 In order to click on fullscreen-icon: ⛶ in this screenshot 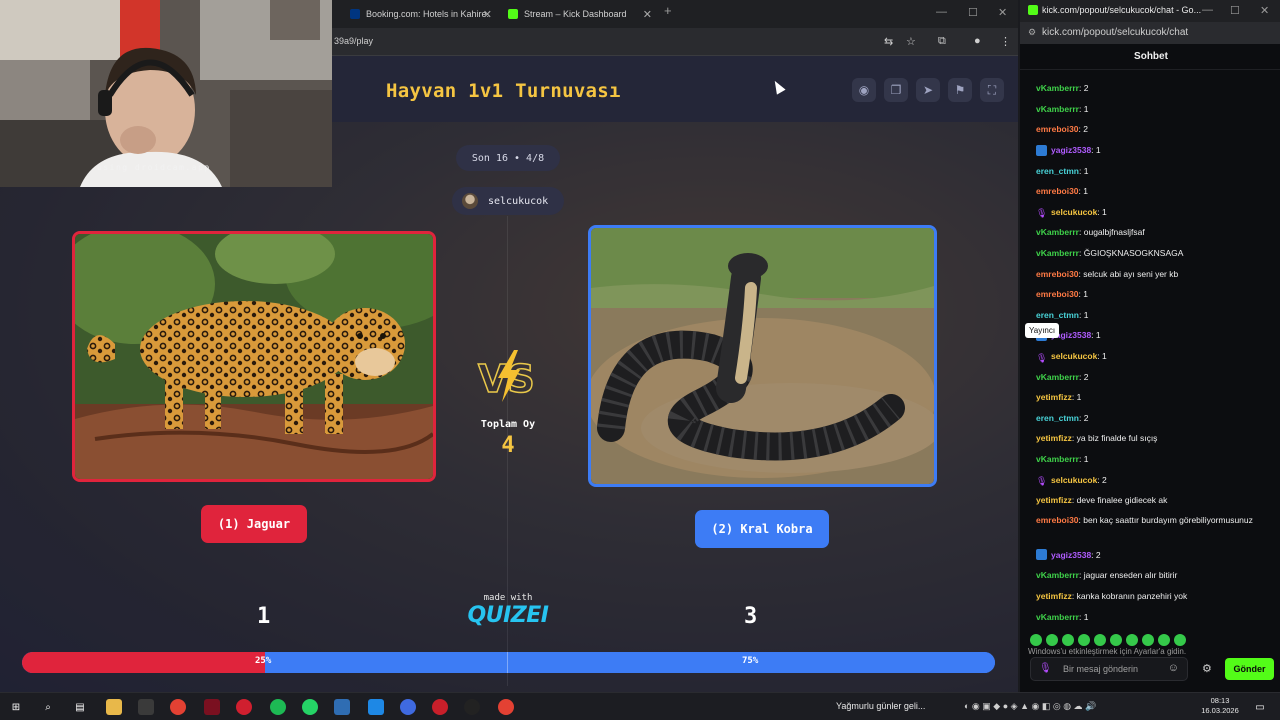, I will do `click(992, 90)`.